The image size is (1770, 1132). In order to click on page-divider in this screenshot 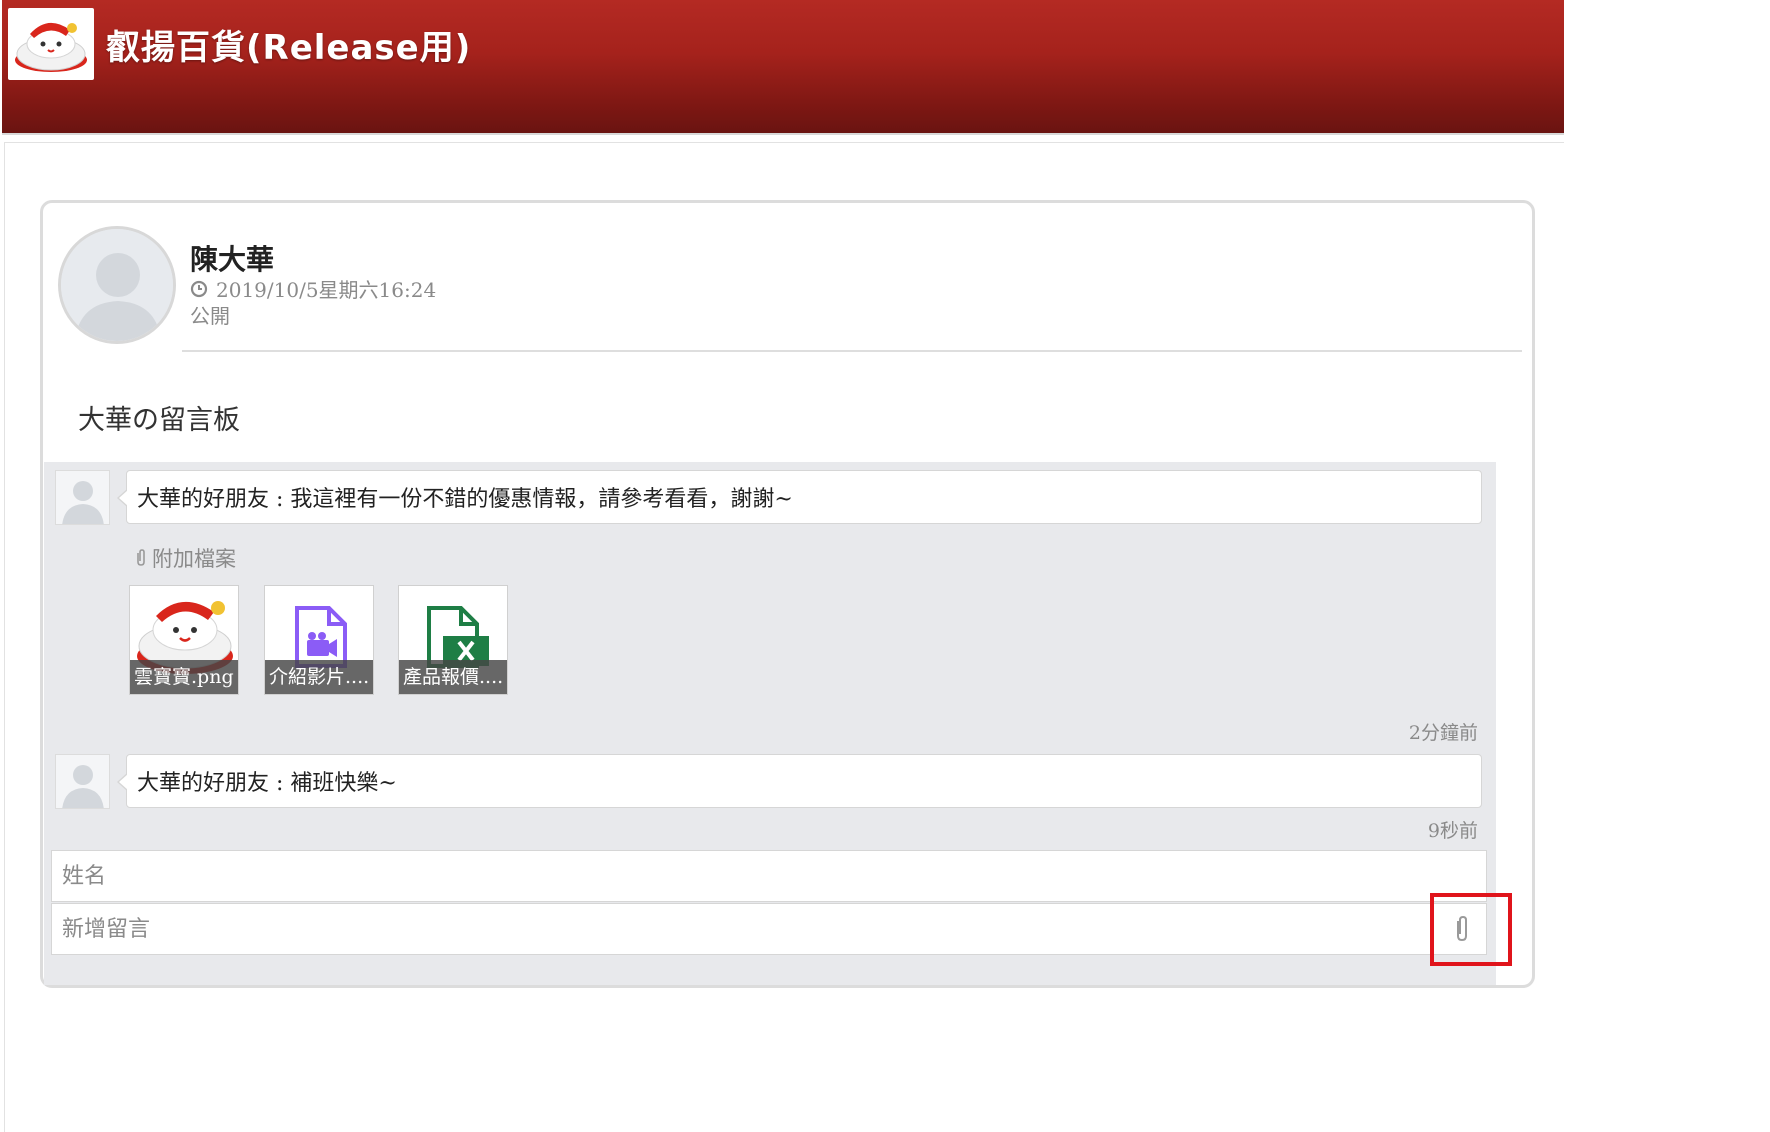, I will do `click(784, 142)`.